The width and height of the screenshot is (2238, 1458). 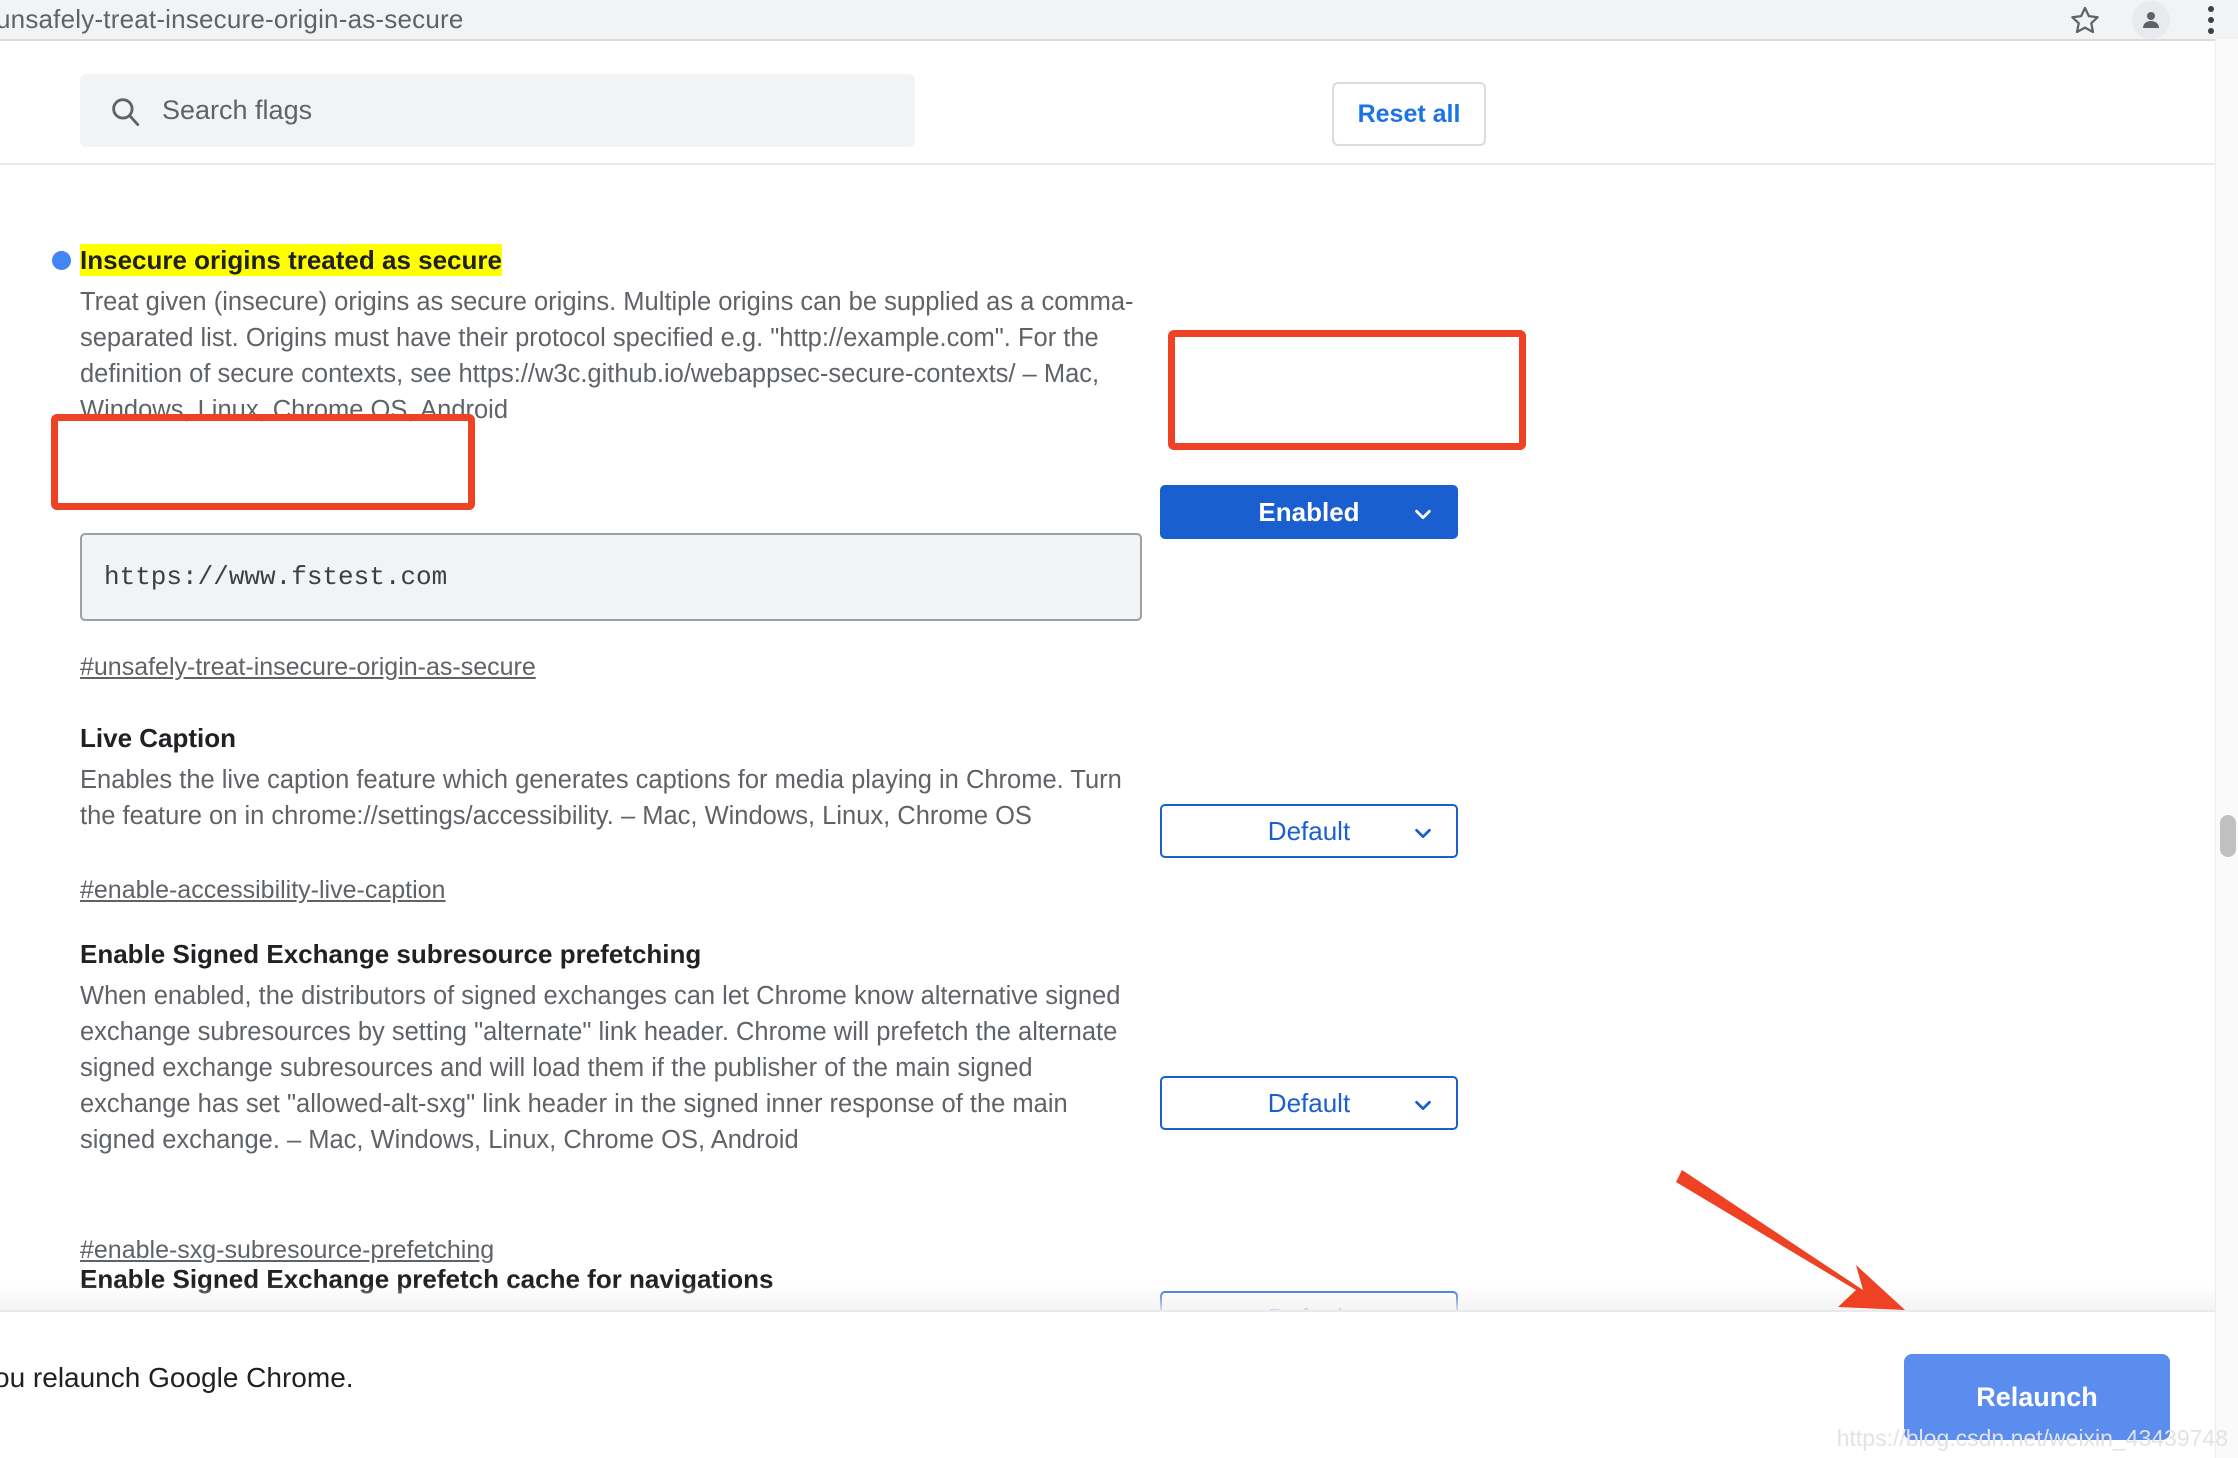 I want to click on flag-select-sxg-subresource: Default, so click(x=1309, y=1103).